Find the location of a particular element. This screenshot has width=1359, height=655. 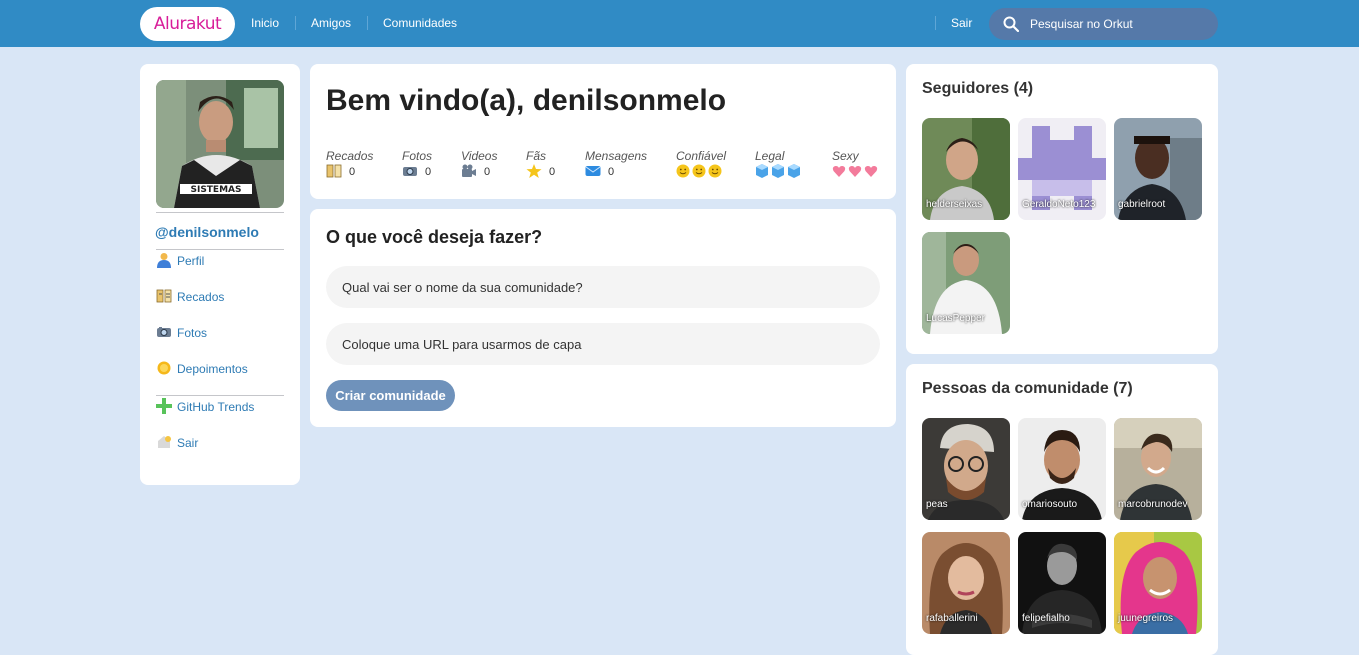

nav-amigos: Amigos is located at coordinates (331, 23).